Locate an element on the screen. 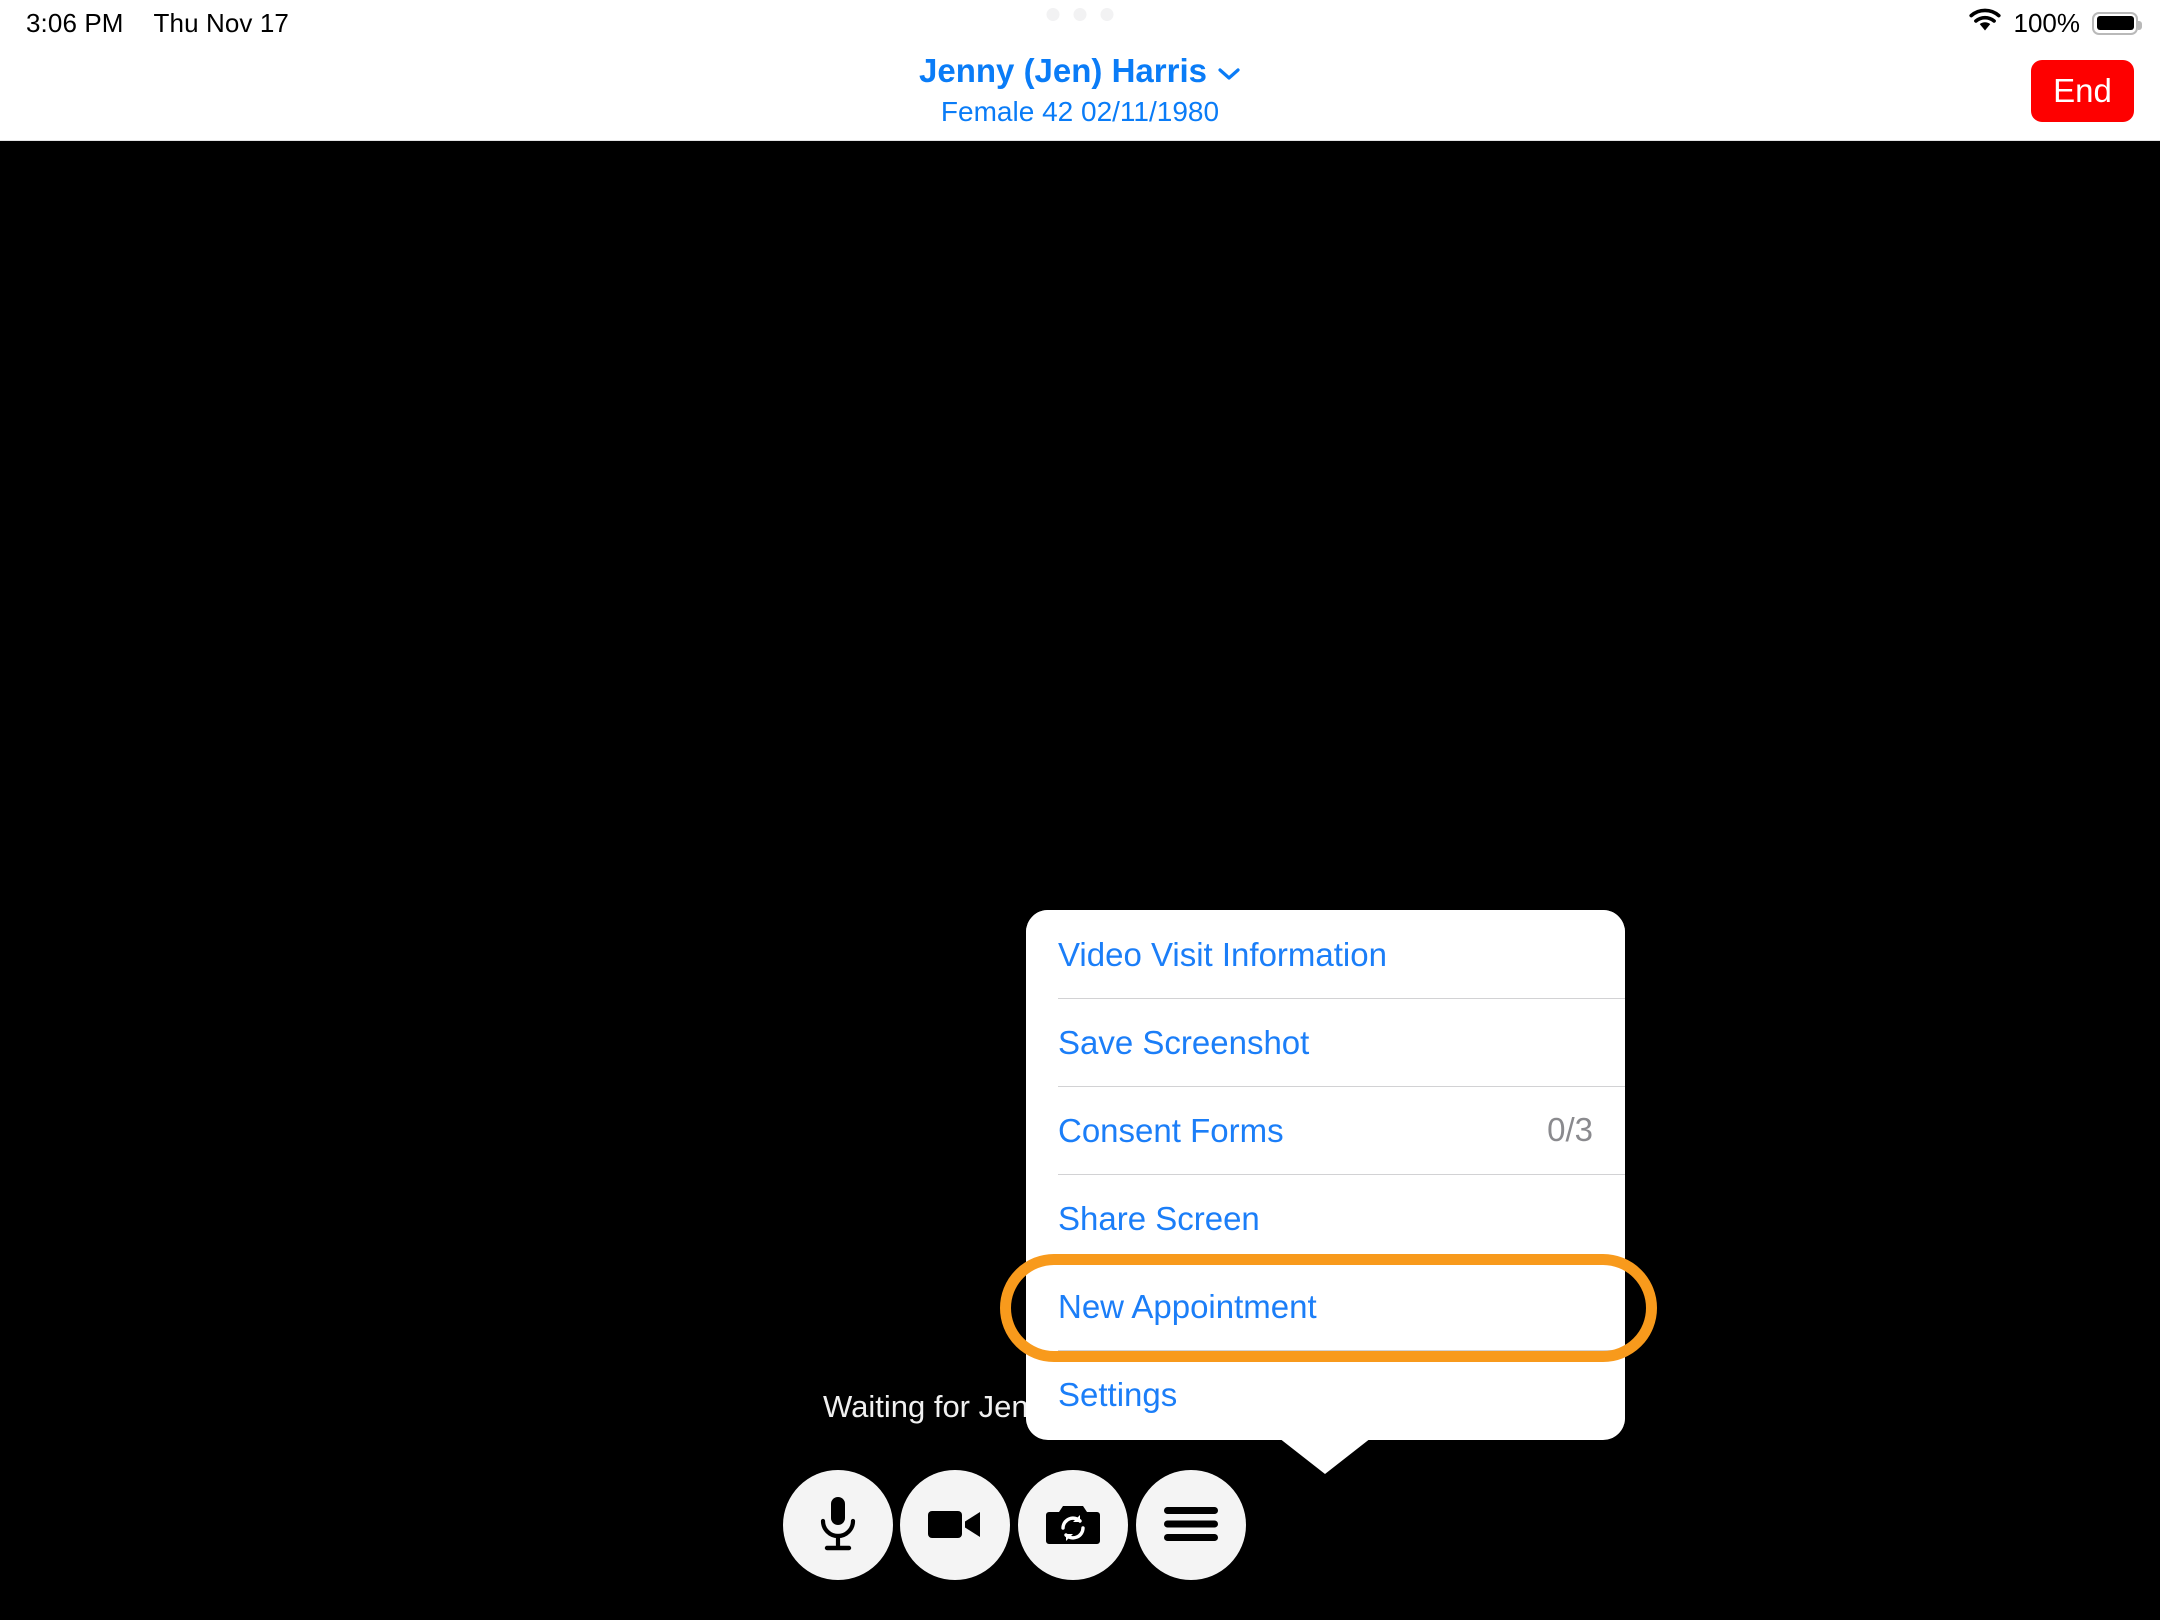  menu-item-new-appointment: New Appointment is located at coordinates (1325, 1306).